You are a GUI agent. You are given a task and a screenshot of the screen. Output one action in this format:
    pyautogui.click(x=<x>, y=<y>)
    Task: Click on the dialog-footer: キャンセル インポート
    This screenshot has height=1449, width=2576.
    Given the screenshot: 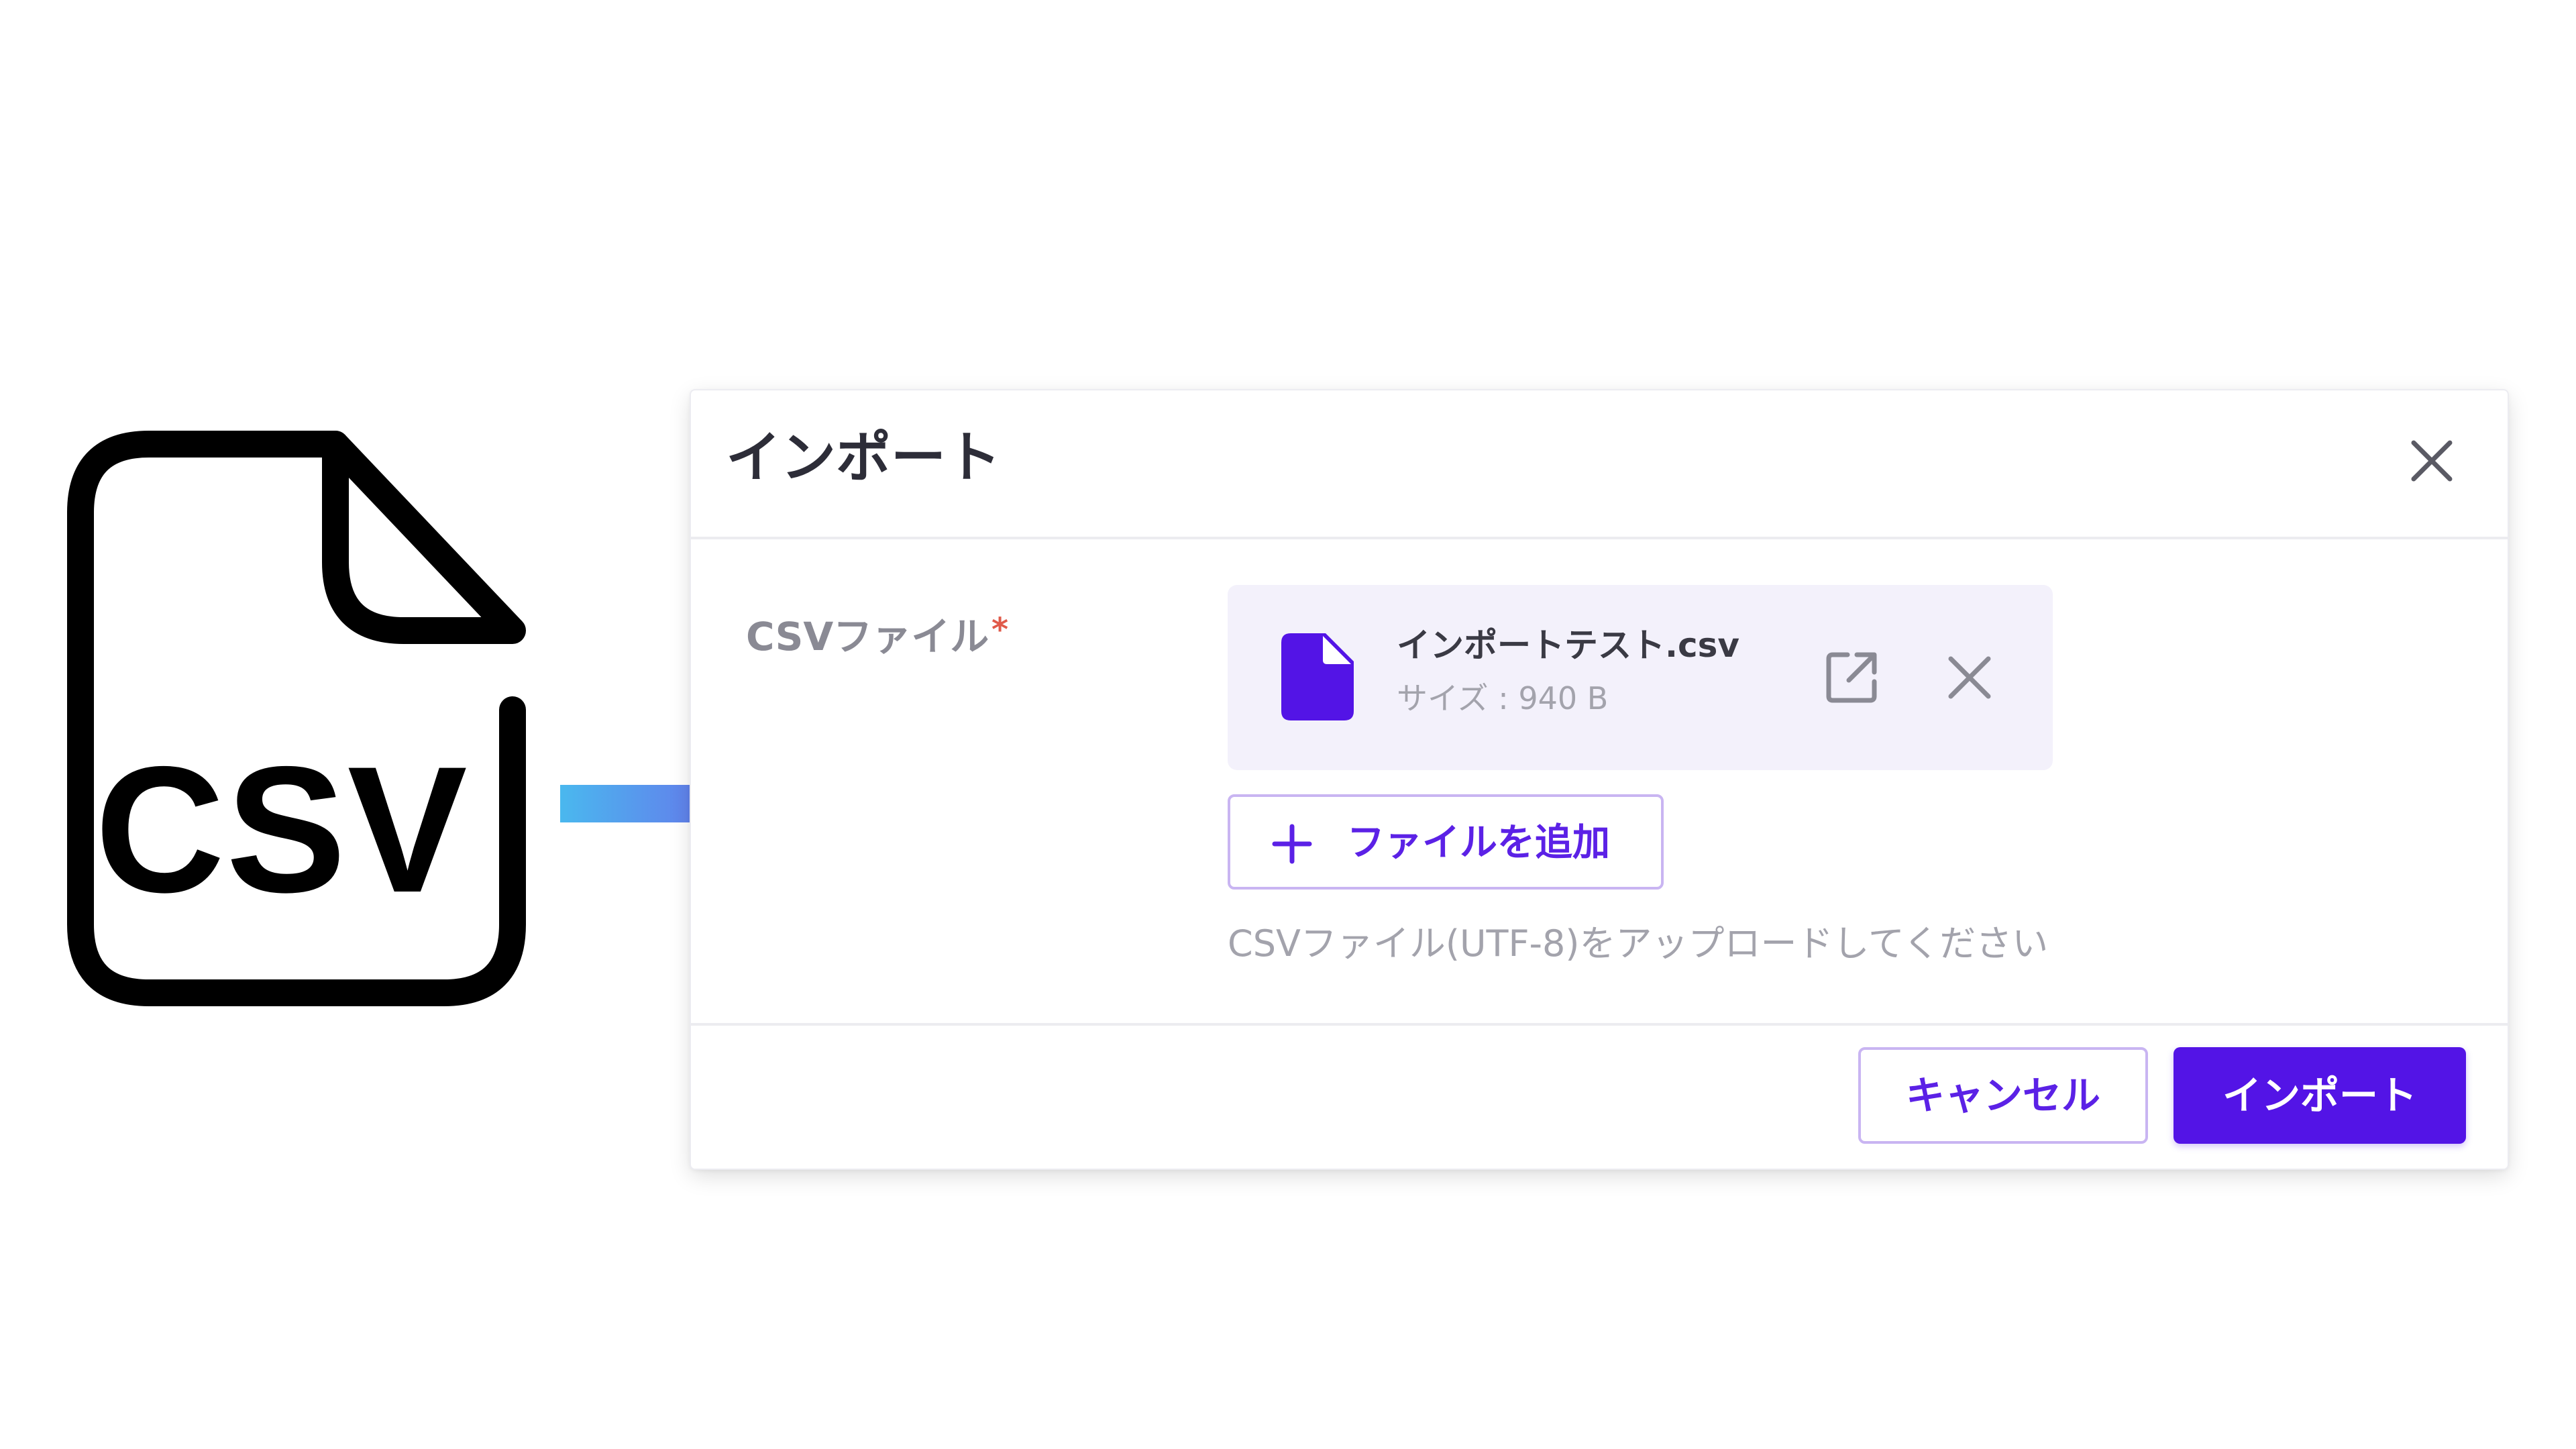 What is the action you would take?
    pyautogui.click(x=1599, y=1096)
    